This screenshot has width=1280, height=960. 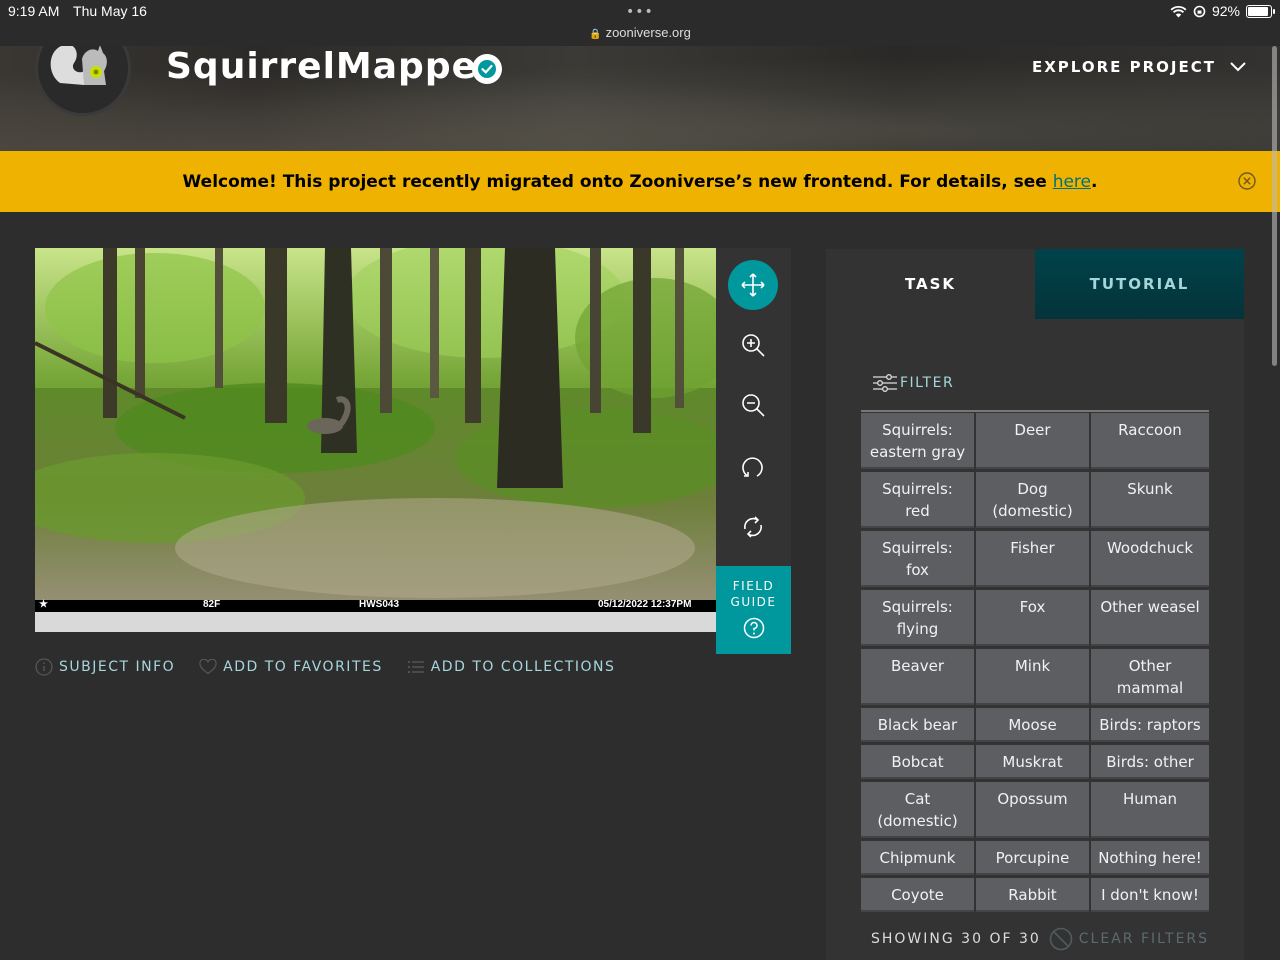 I want to click on subject-info-label: SUBJECT INFO, so click(x=117, y=667).